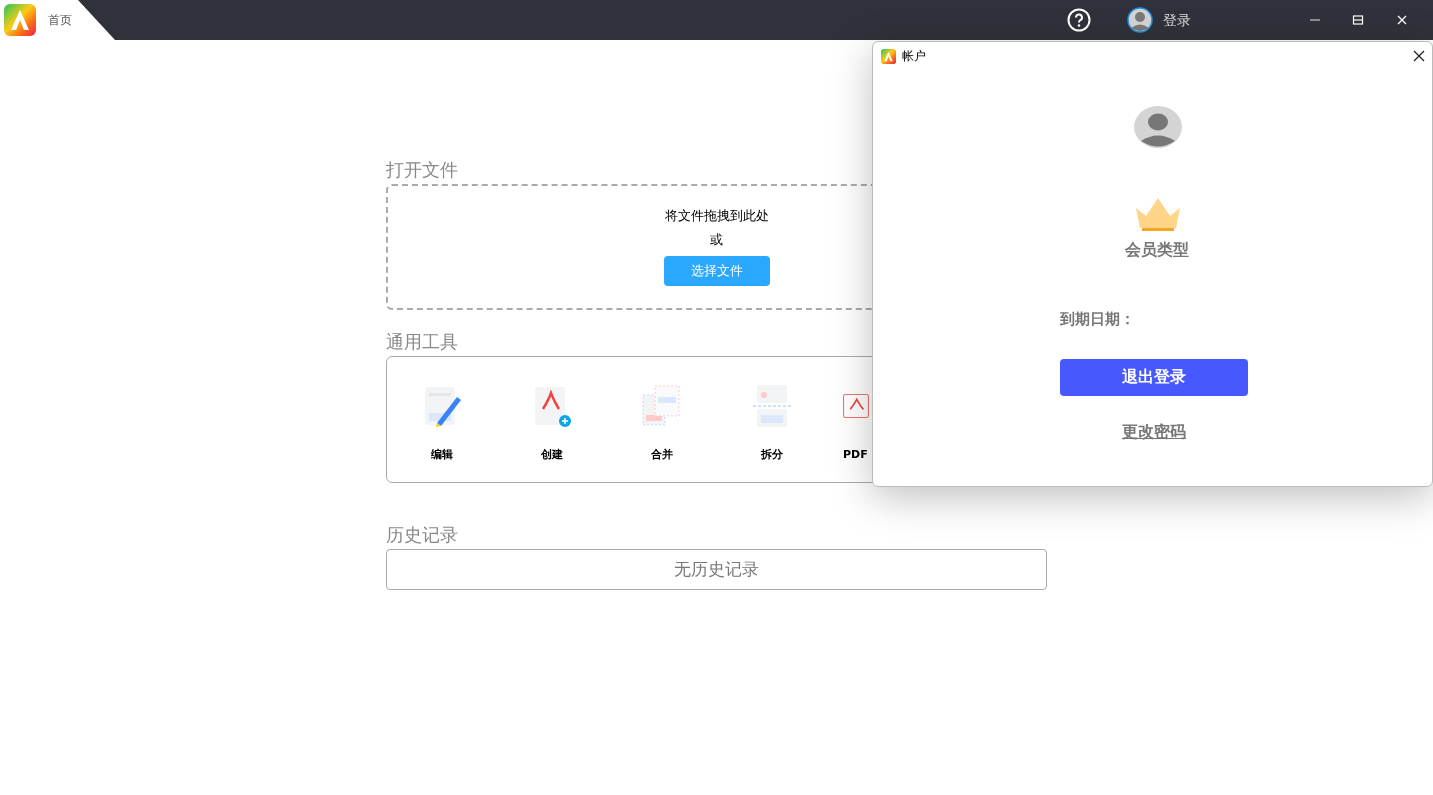 This screenshot has width=1433, height=795. What do you see at coordinates (422, 170) in the screenshot?
I see `section-heading: 打开文件` at bounding box center [422, 170].